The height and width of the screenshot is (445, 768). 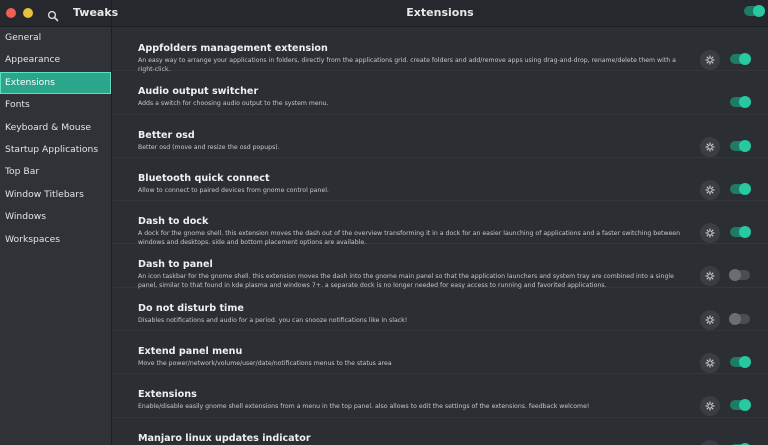 What do you see at coordinates (55, 83) in the screenshot?
I see `sidebar-item-extensions: Extensions` at bounding box center [55, 83].